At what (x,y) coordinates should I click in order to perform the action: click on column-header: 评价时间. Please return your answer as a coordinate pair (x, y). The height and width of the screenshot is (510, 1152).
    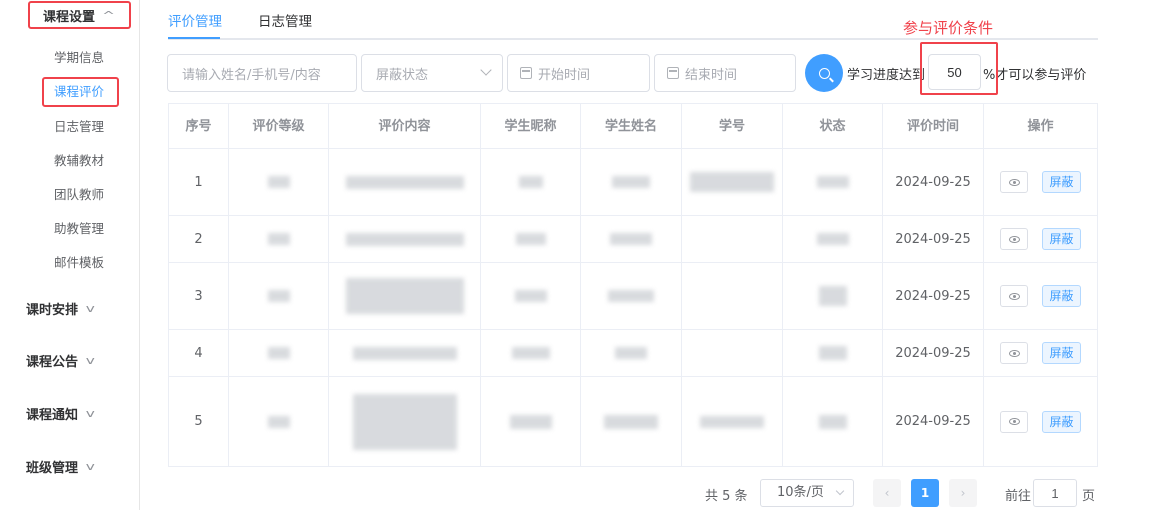
    Looking at the image, I should click on (933, 126).